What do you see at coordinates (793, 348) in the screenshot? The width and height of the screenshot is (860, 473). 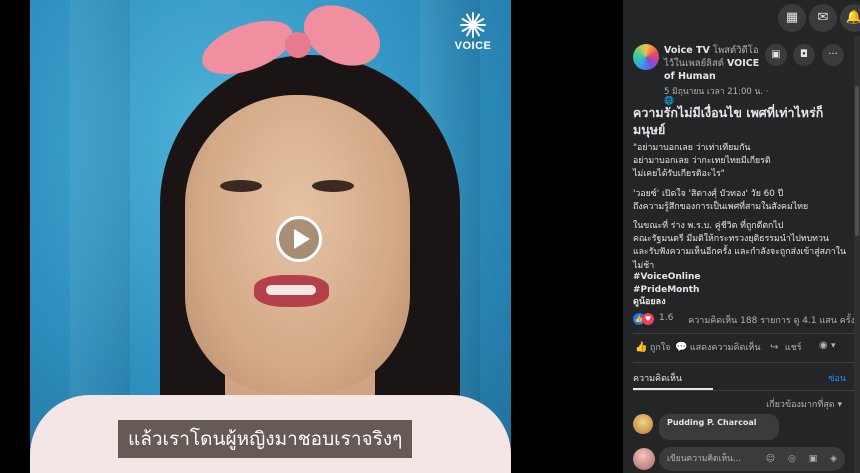 I see `share-label: แชร์` at bounding box center [793, 348].